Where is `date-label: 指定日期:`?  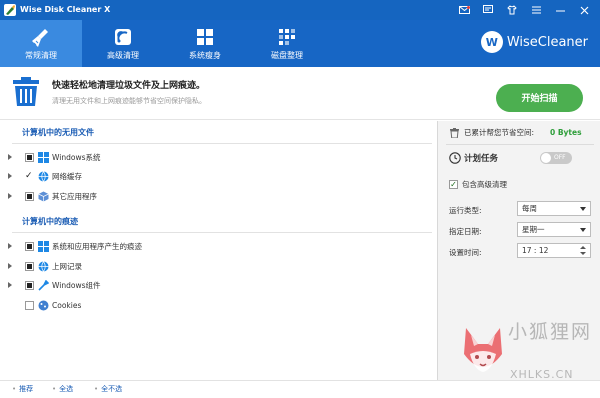
date-label: 指定日期: is located at coordinates (465, 231).